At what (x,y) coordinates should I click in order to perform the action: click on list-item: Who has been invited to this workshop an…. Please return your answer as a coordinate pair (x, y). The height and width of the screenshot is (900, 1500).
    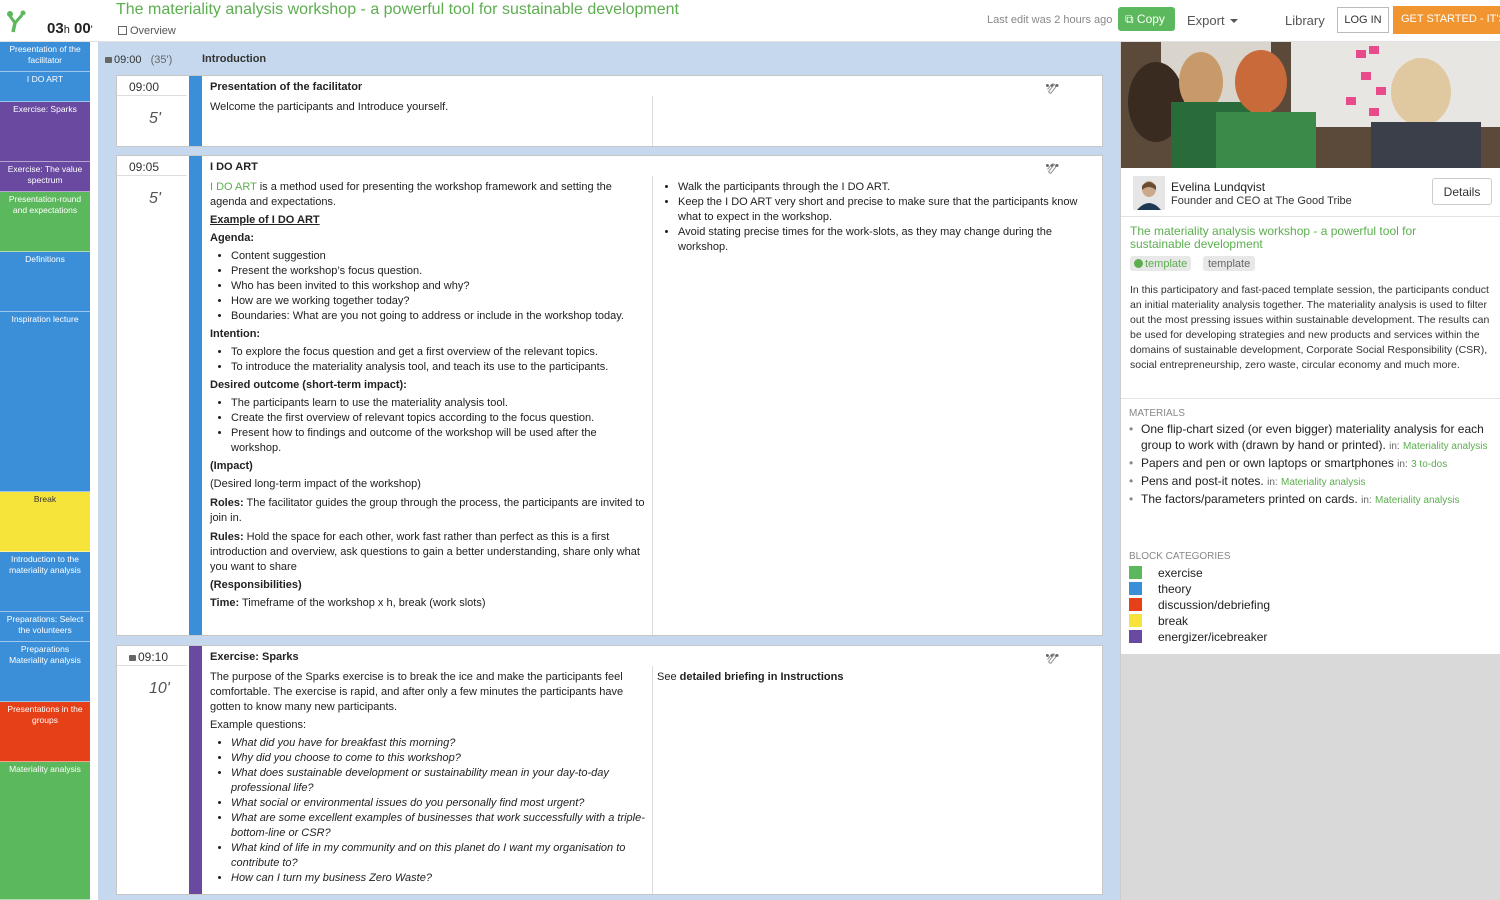
    Looking at the image, I should click on (438, 286).